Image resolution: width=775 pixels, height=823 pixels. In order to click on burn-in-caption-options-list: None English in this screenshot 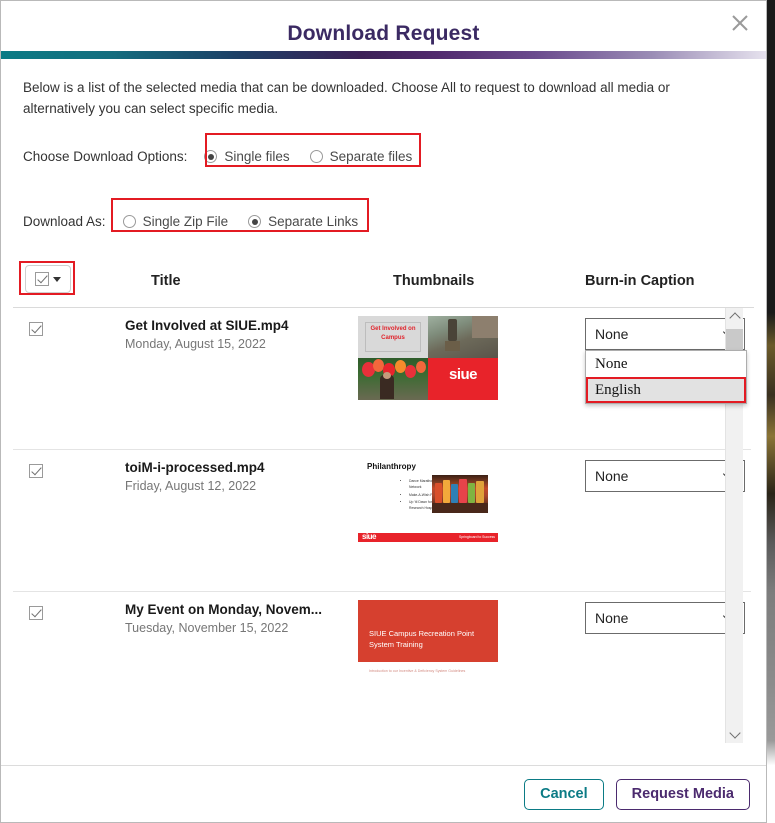, I will do `click(666, 377)`.